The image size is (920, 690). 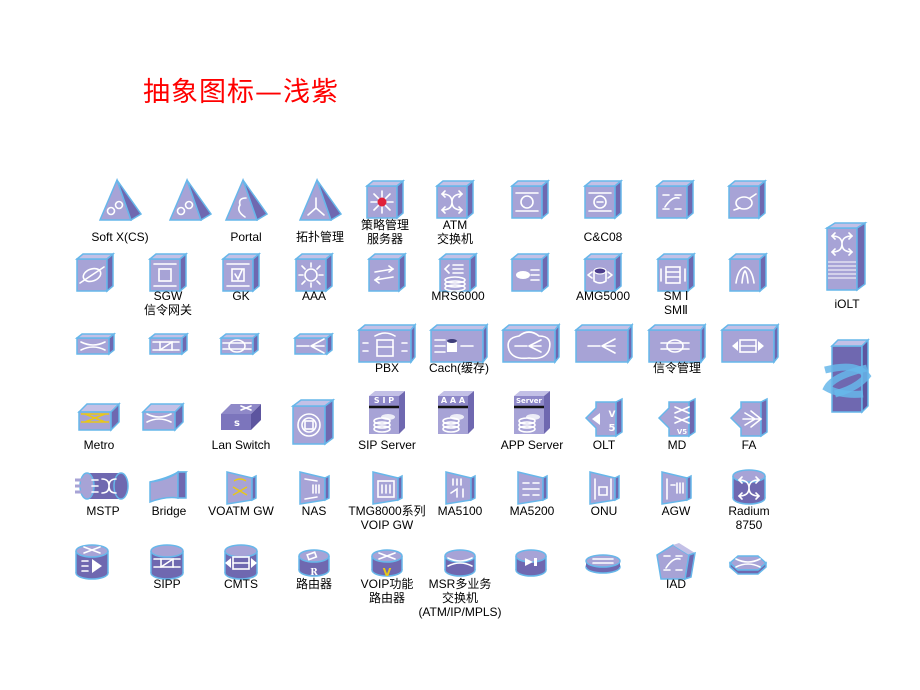 What do you see at coordinates (314, 488) in the screenshot?
I see `nas-icon` at bounding box center [314, 488].